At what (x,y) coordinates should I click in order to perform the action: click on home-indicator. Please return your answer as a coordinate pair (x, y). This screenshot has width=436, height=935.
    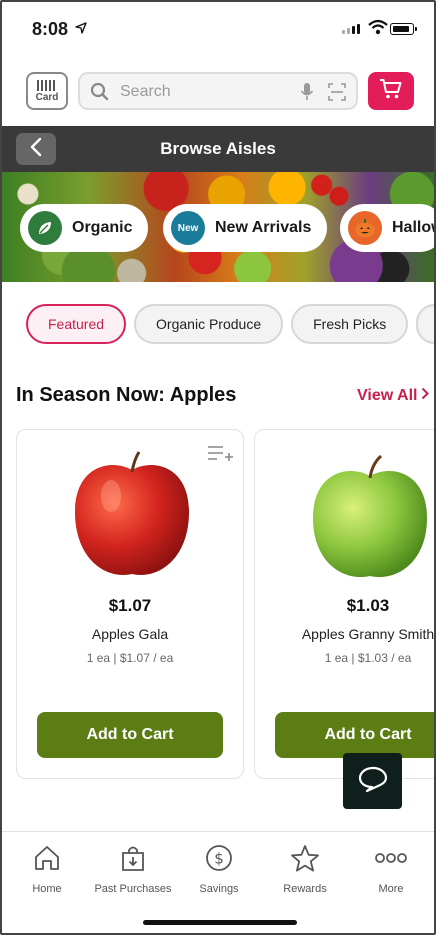
    Looking at the image, I should click on (220, 922).